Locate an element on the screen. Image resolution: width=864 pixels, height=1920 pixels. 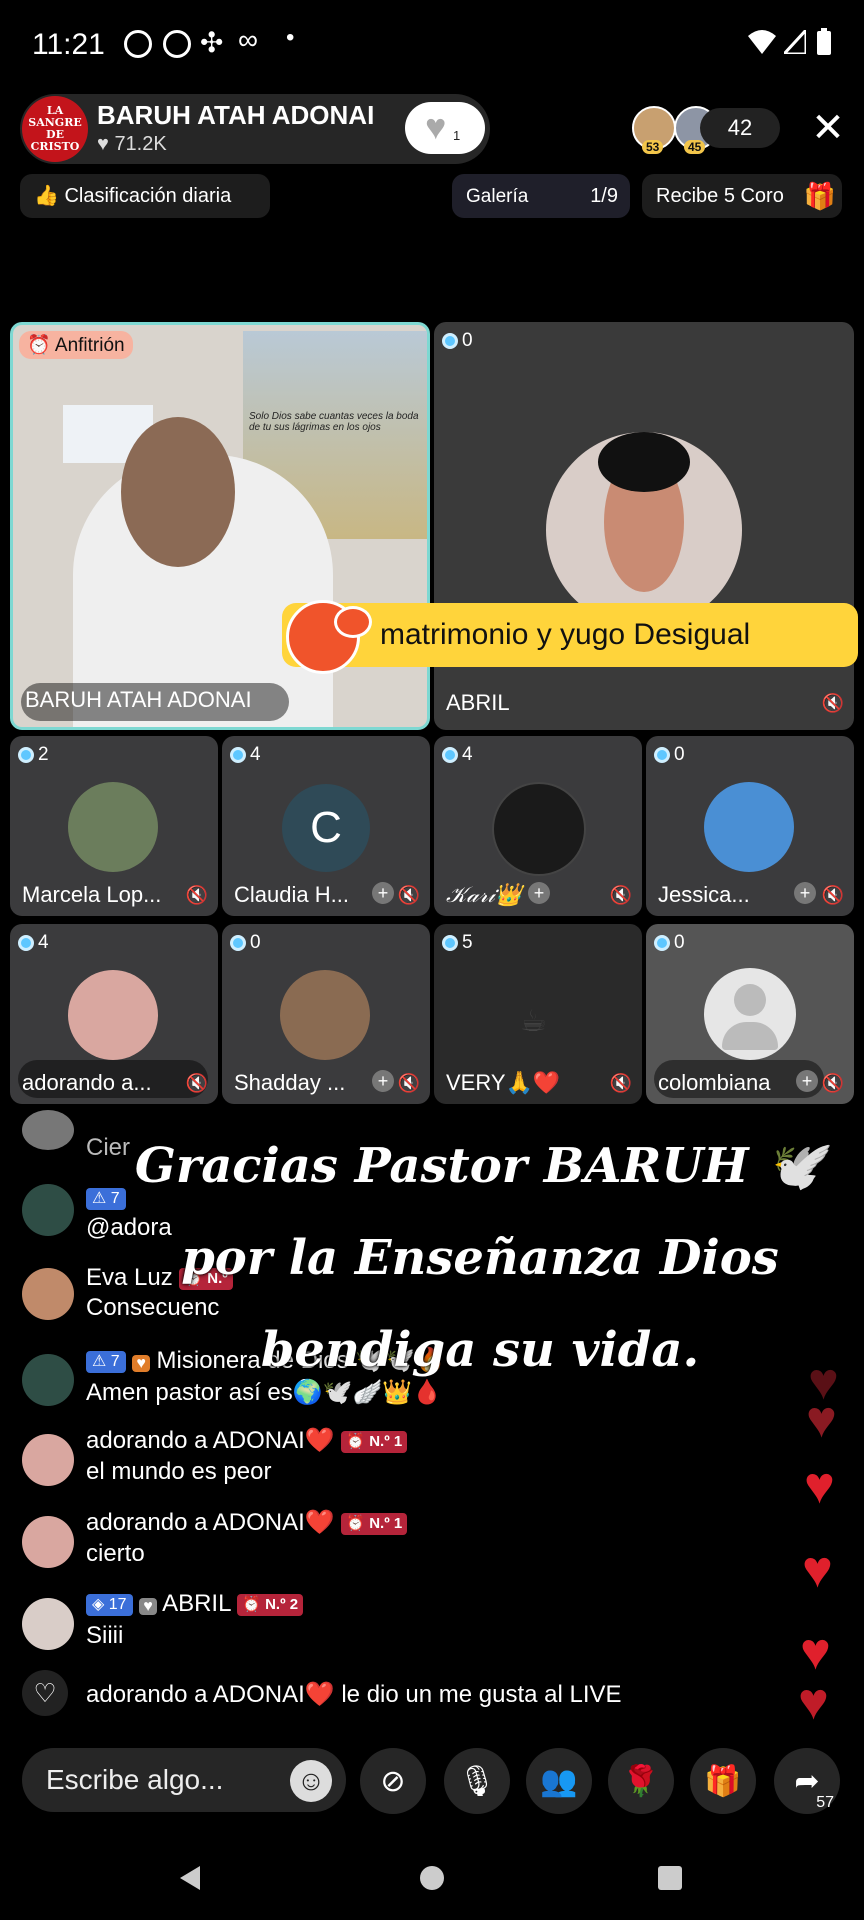
mic-off-button: 🎙 is located at coordinates (477, 1781).